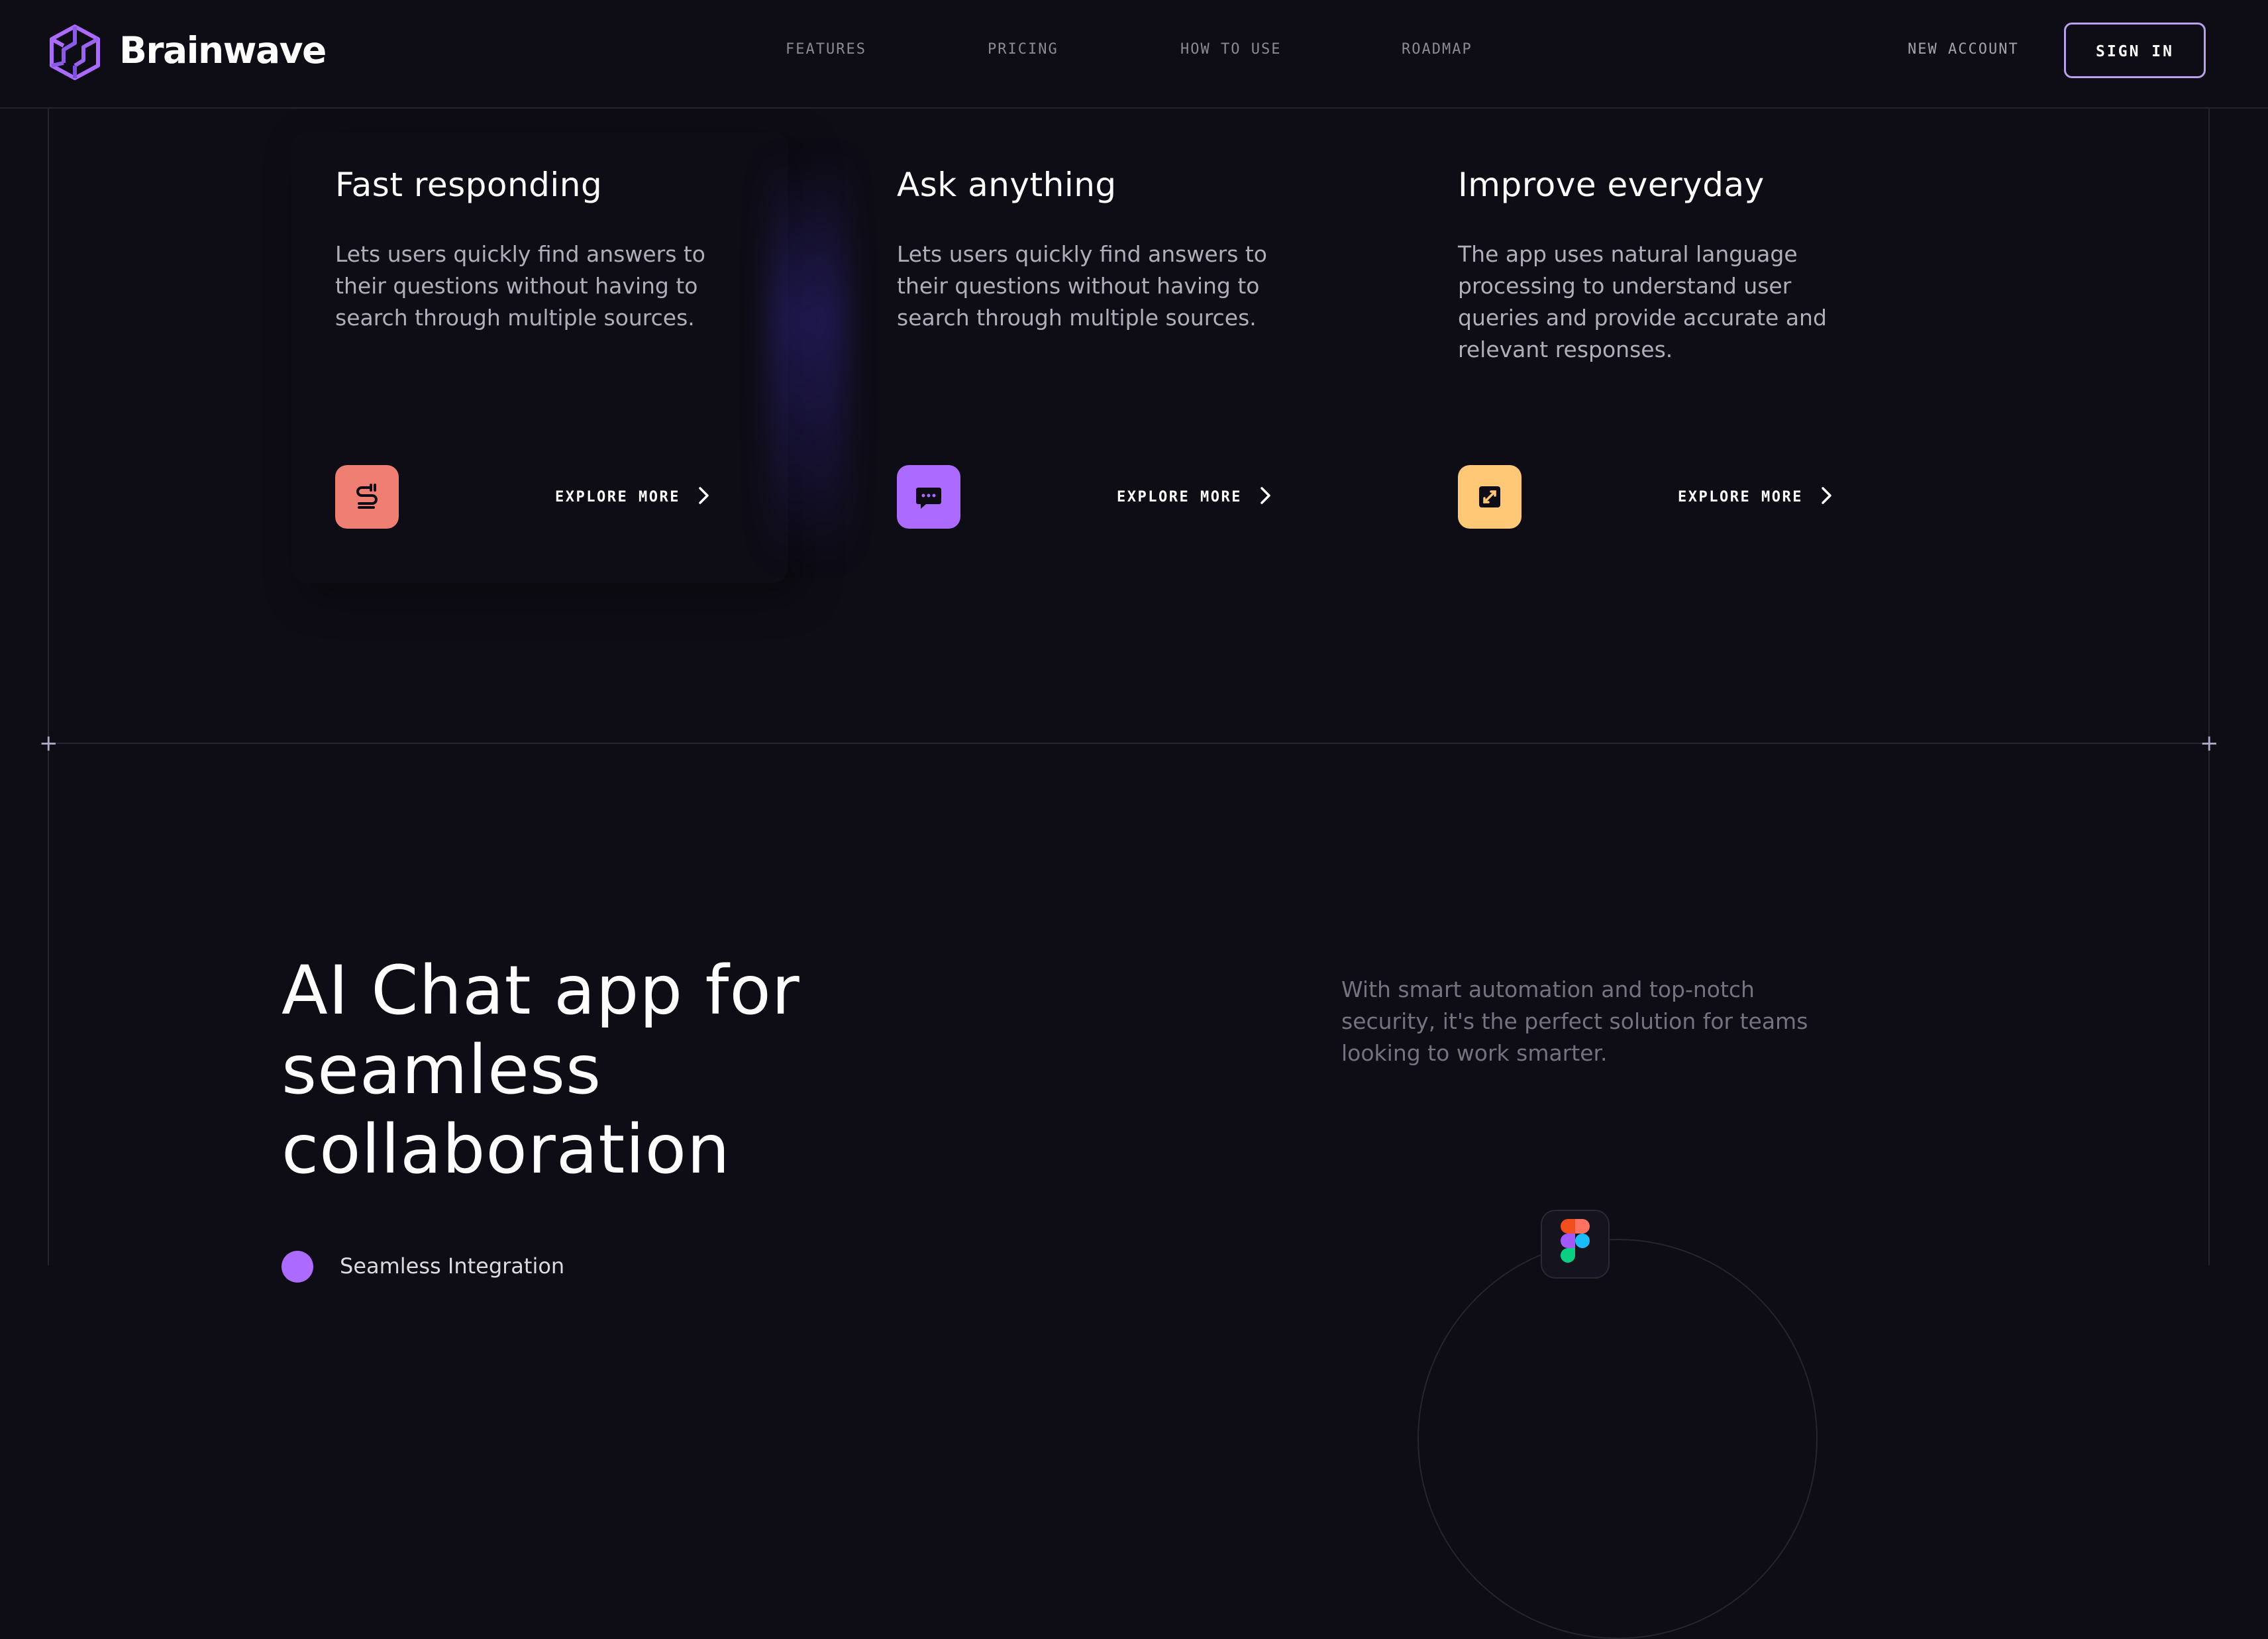  I want to click on sign-in-label: SIGN IN, so click(2135, 51).